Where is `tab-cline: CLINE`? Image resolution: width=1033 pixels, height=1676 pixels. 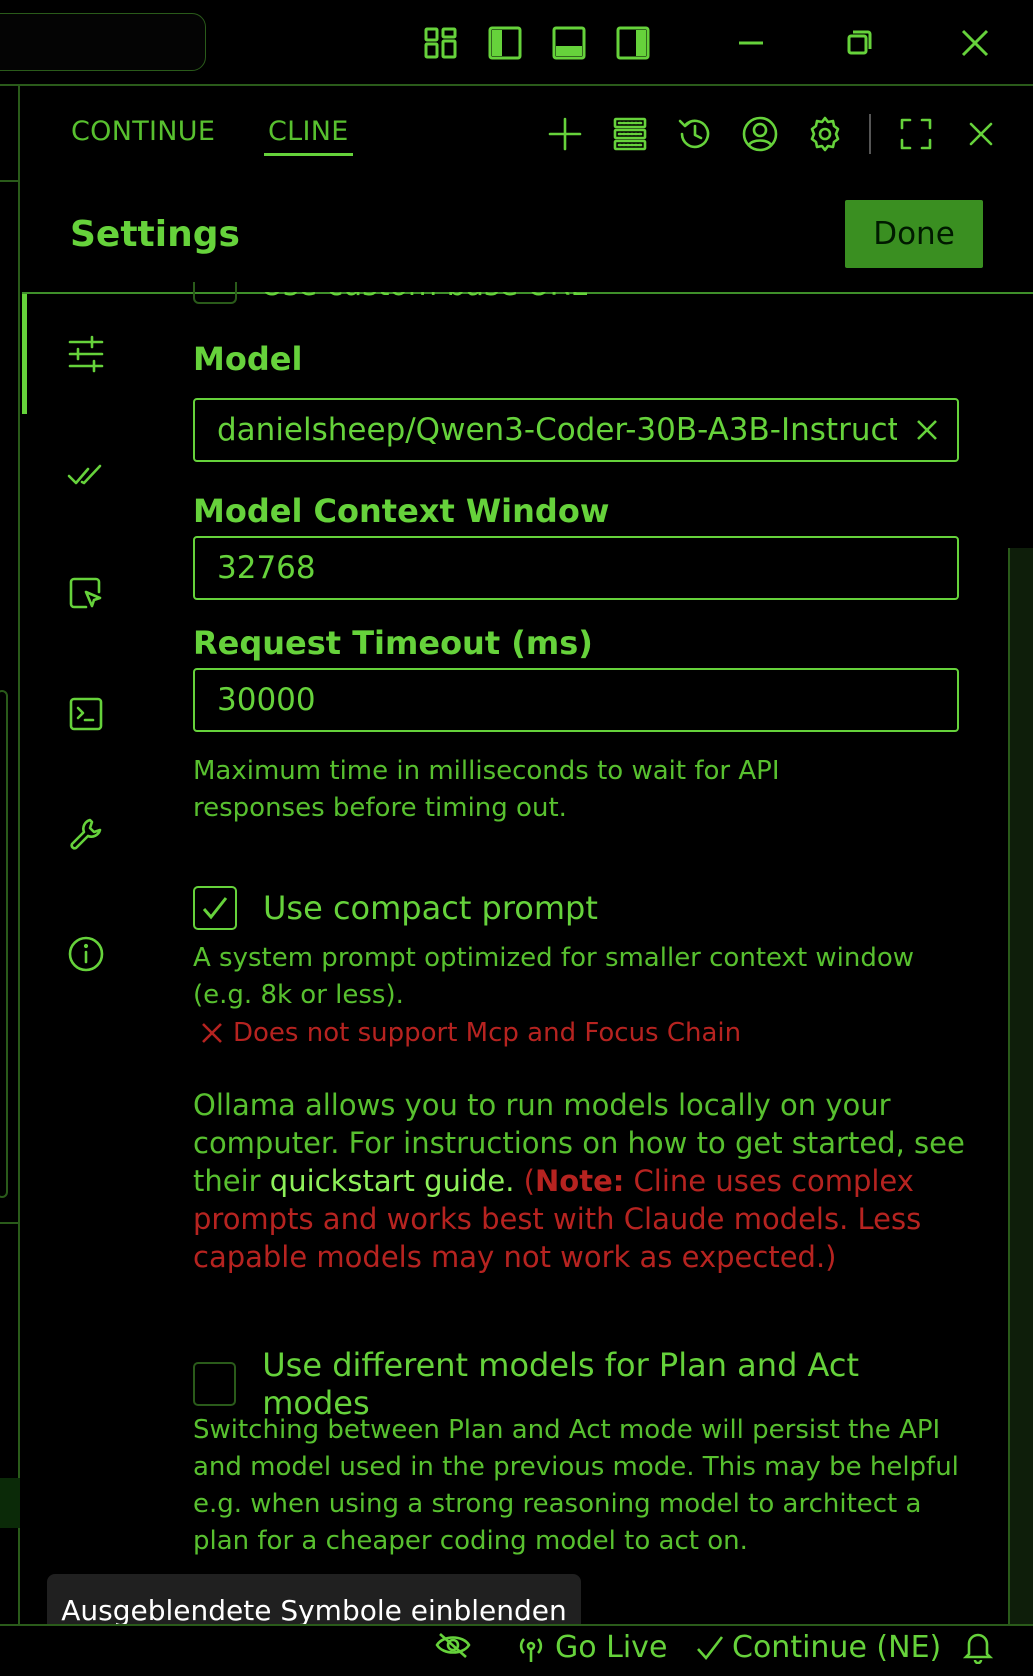 tab-cline: CLINE is located at coordinates (308, 136).